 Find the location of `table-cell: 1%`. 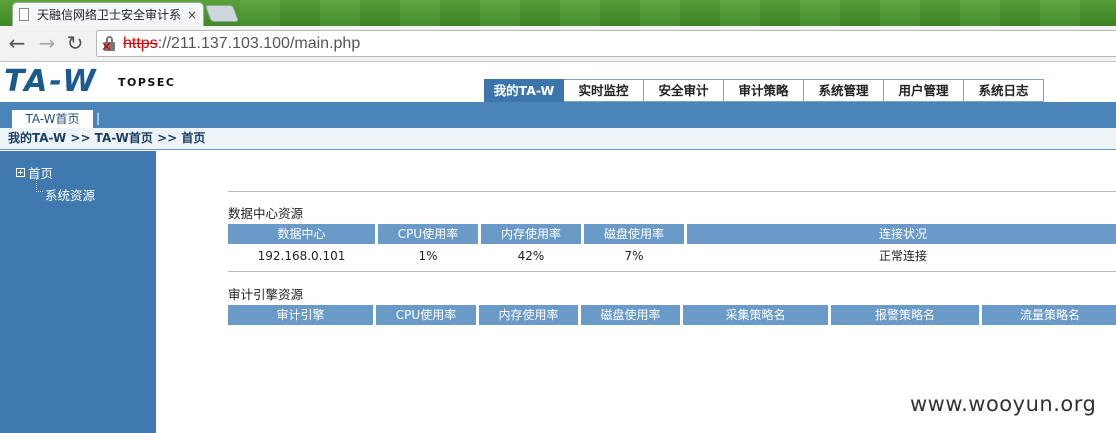

table-cell: 1% is located at coordinates (428, 256).